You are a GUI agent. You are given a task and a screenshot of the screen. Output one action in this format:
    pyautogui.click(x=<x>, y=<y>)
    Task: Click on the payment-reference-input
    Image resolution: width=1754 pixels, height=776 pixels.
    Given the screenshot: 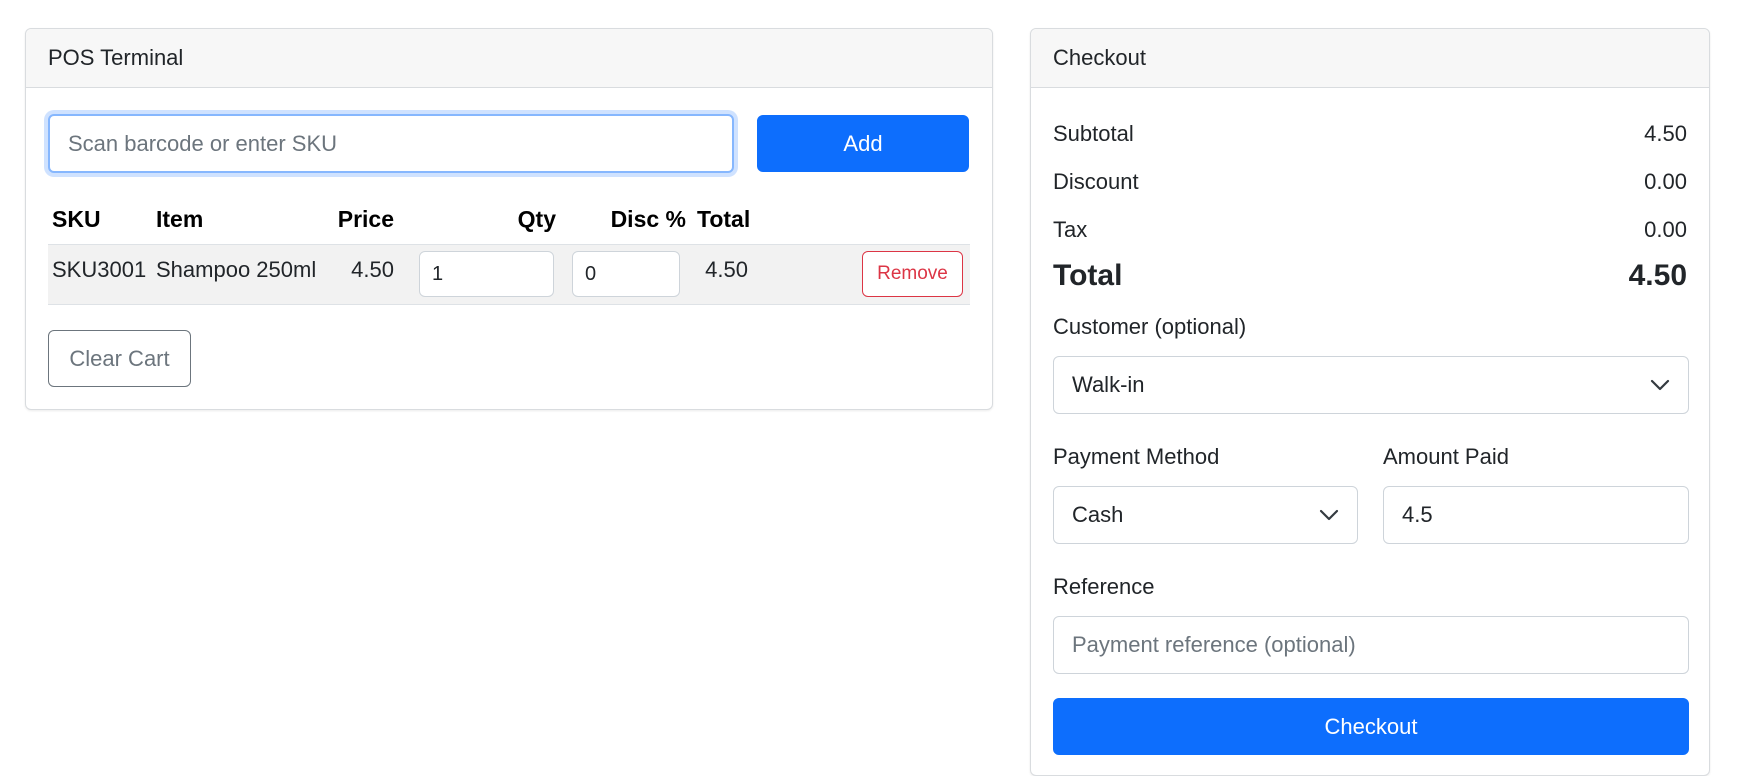 What is the action you would take?
    pyautogui.click(x=1371, y=645)
    